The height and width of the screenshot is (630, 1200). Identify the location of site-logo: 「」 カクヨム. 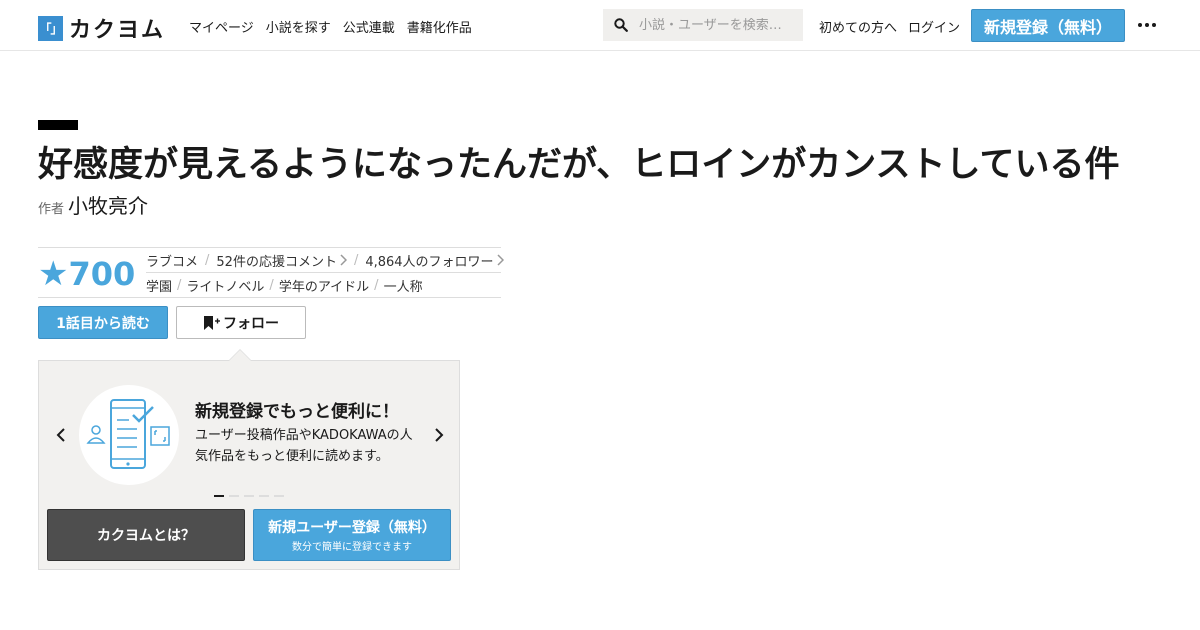
(101, 28).